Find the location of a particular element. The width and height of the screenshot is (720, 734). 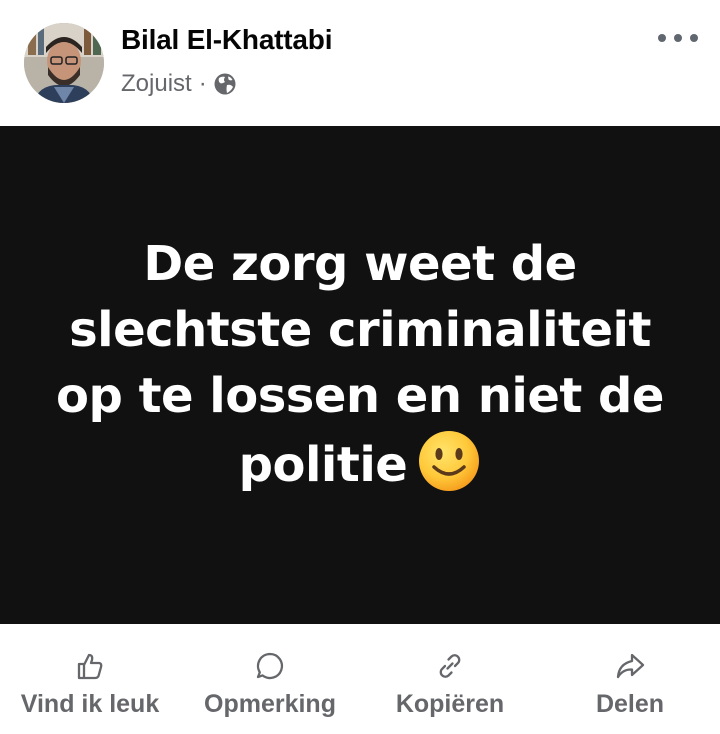

comment-button: Opmerking is located at coordinates (270, 679).